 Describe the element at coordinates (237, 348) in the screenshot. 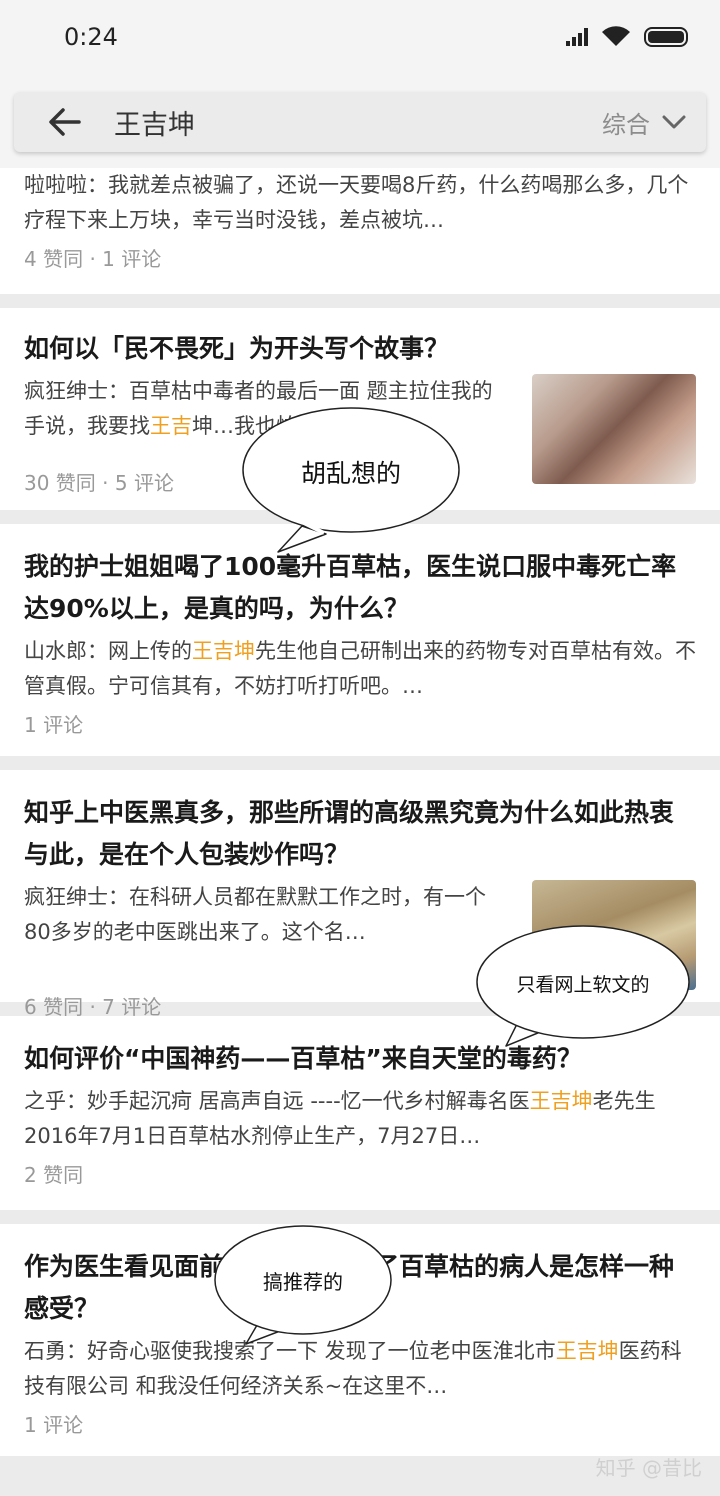

I see `question-title: 如何以「民不畏死」为开头写个故事？` at that location.